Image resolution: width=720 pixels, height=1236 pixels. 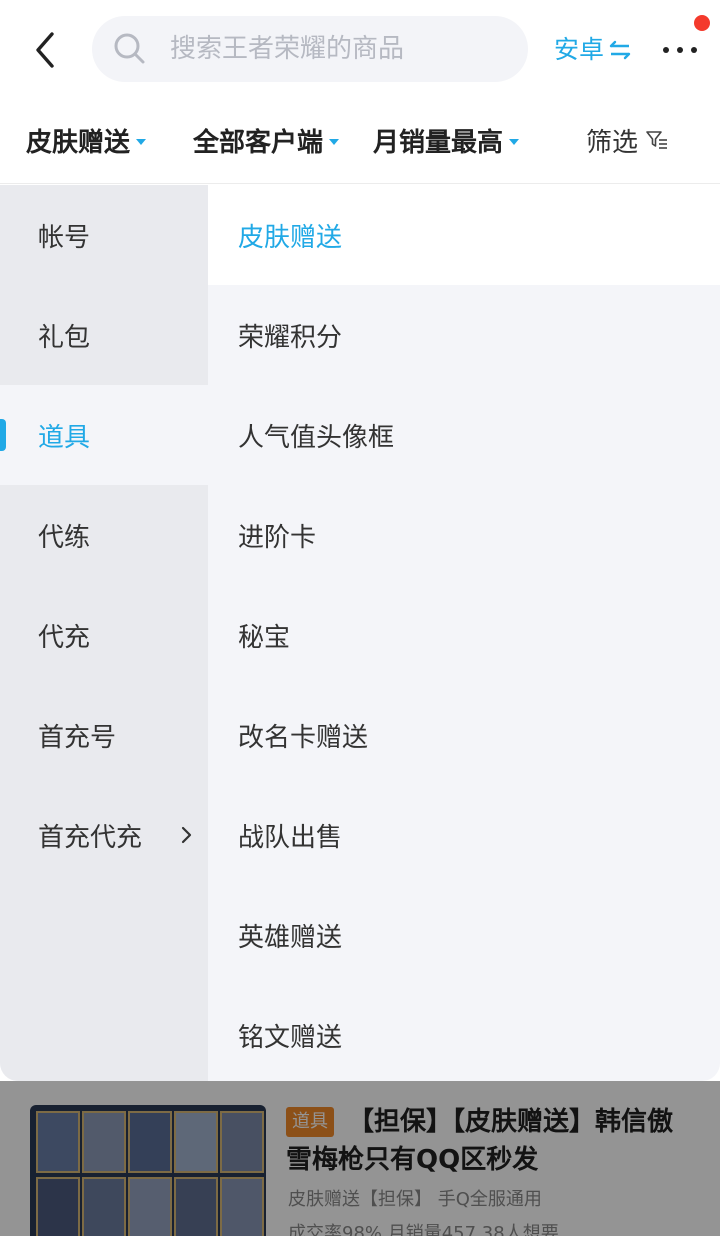 I want to click on filter-screen-label: 筛选, so click(x=612, y=142).